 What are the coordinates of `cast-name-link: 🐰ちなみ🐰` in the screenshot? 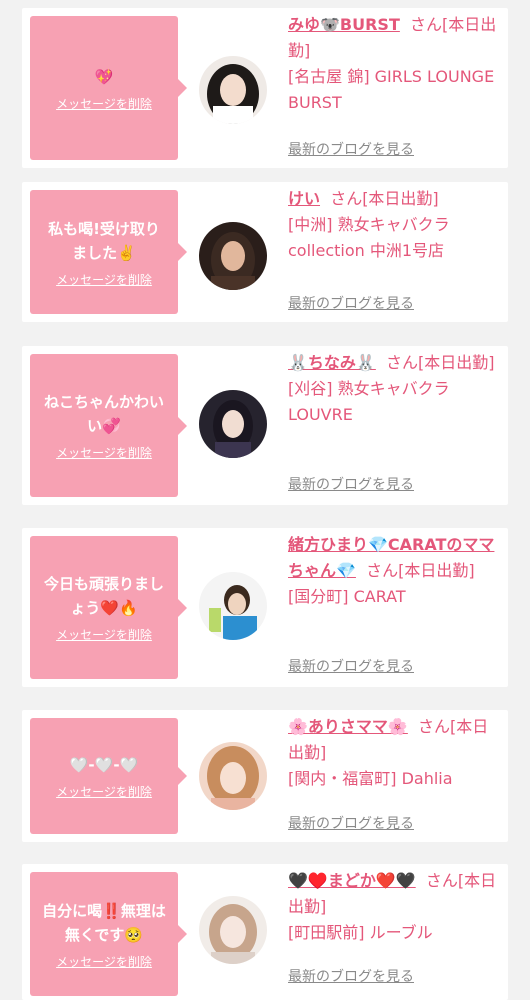 It's located at (332, 362).